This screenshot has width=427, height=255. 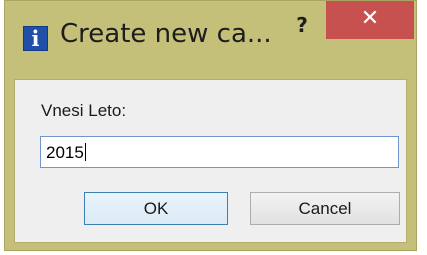 What do you see at coordinates (302, 25) in the screenshot?
I see `help-button: ?` at bounding box center [302, 25].